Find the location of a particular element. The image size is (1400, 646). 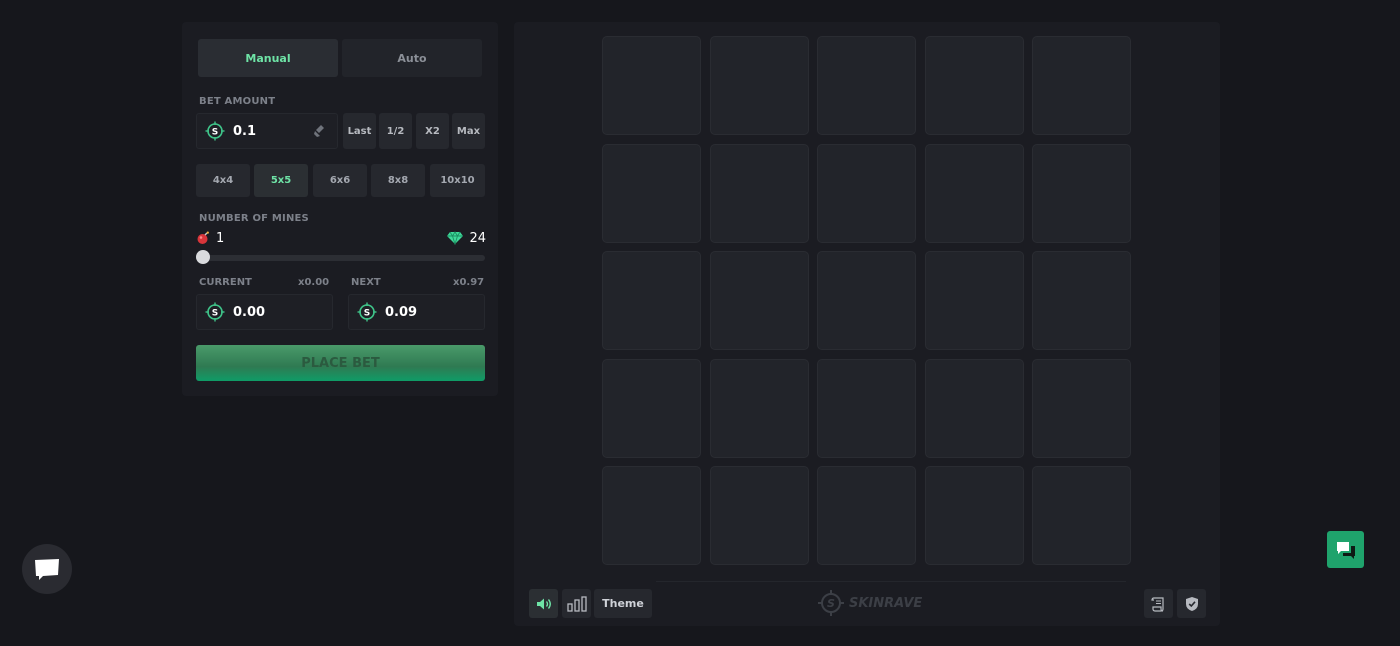

diamond-icon is located at coordinates (455, 238).